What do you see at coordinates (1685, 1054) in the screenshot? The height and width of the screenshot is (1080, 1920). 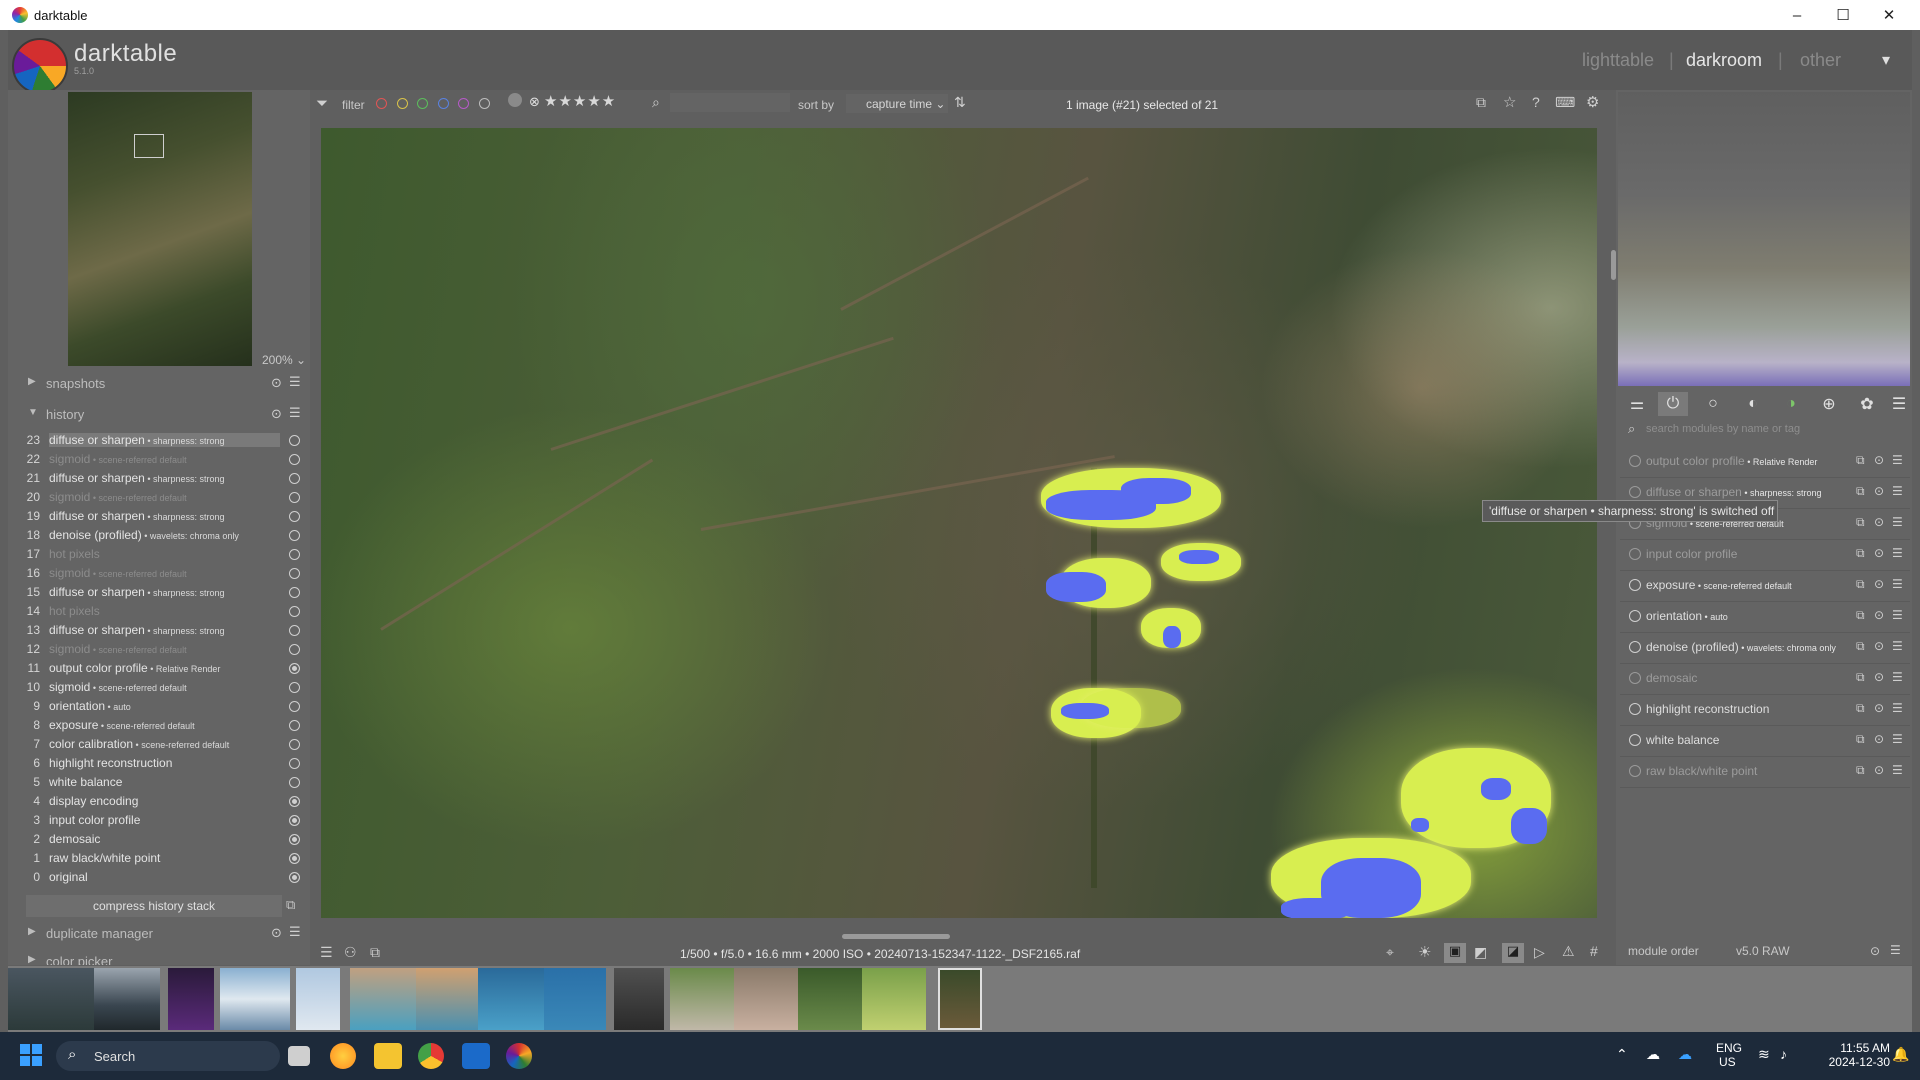 I see `onedrive-icon: ☁` at bounding box center [1685, 1054].